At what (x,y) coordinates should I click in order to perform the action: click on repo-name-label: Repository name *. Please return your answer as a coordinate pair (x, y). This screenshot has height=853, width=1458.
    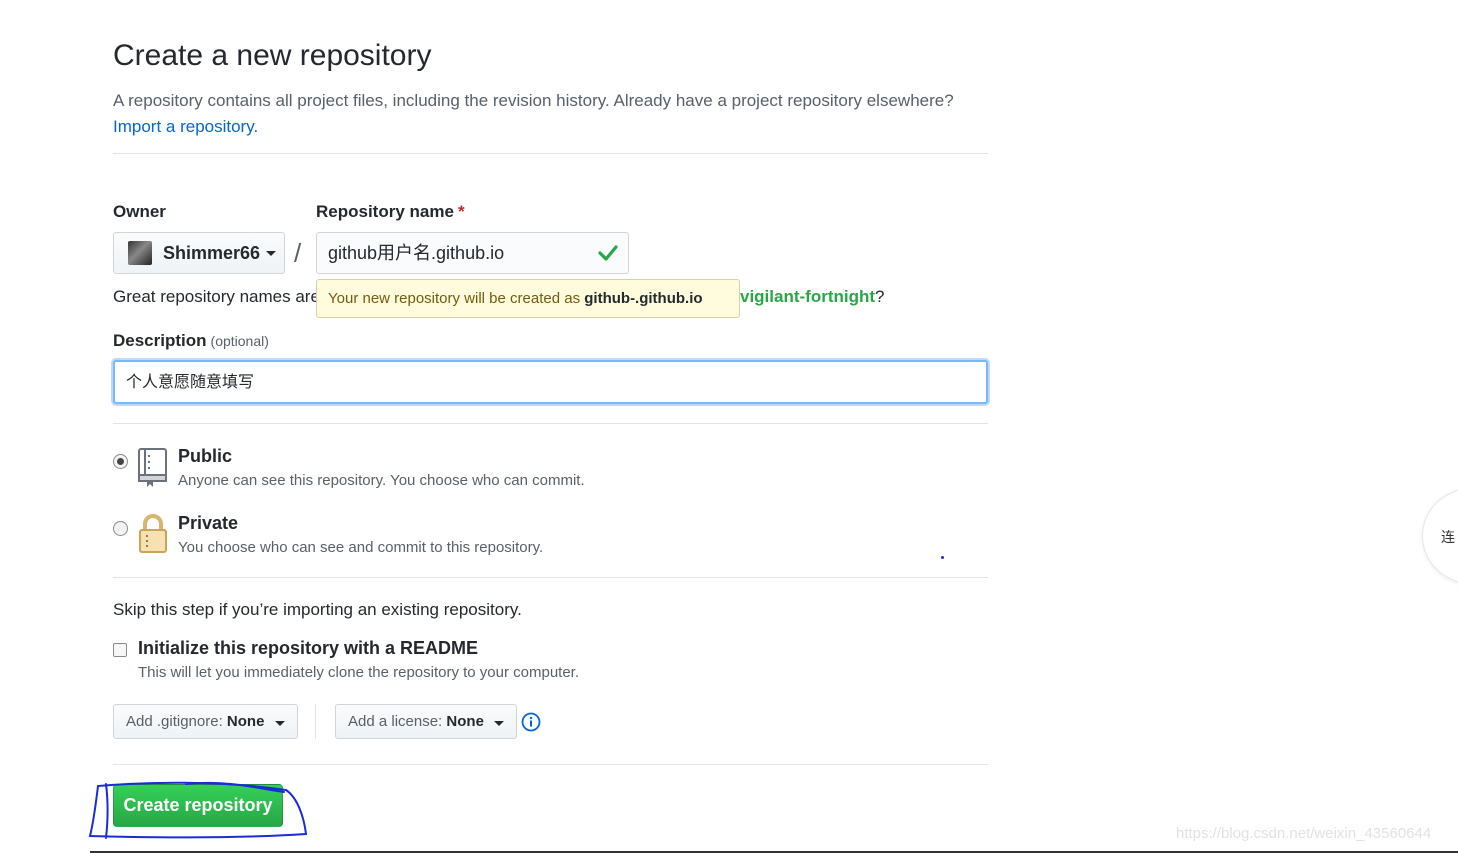
    Looking at the image, I should click on (390, 212).